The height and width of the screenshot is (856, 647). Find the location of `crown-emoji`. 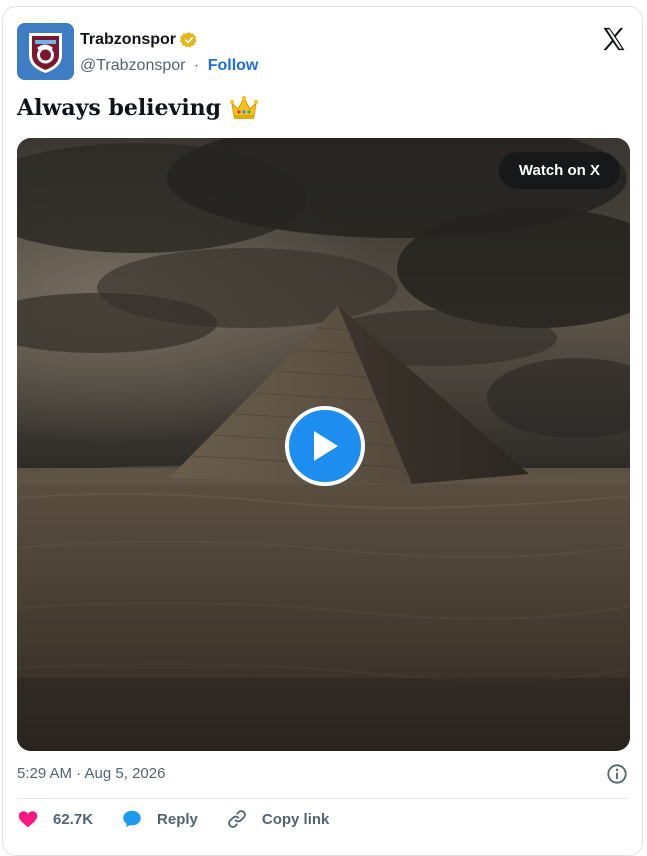

crown-emoji is located at coordinates (244, 107).